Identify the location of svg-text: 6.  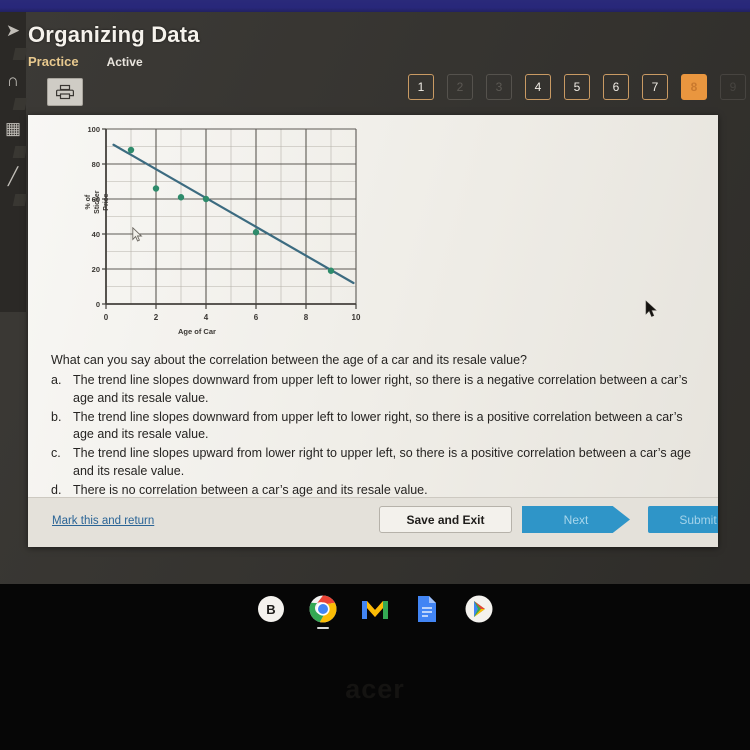
(256, 317).